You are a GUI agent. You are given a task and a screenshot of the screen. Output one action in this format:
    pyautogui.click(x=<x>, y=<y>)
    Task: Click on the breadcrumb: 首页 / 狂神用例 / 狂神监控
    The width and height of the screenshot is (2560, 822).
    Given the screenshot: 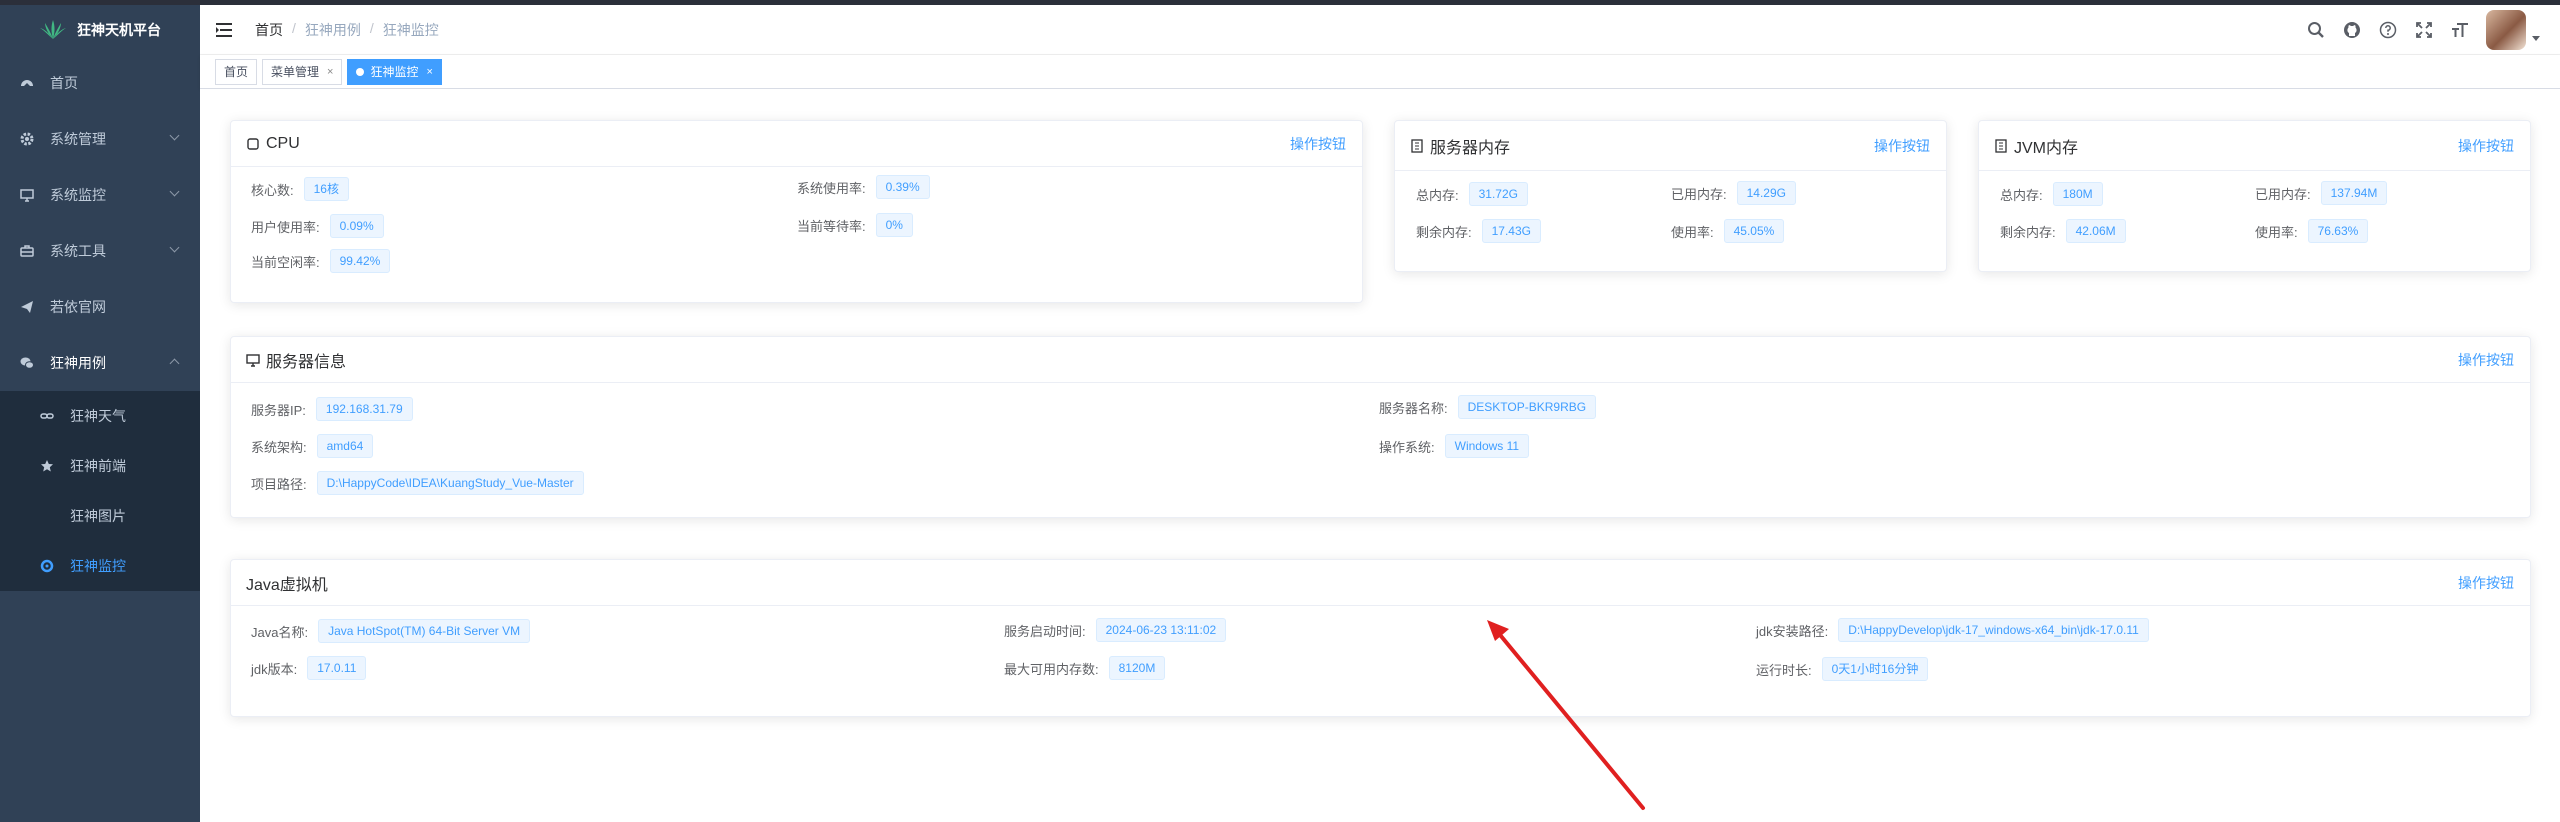 What is the action you would take?
    pyautogui.click(x=347, y=29)
    